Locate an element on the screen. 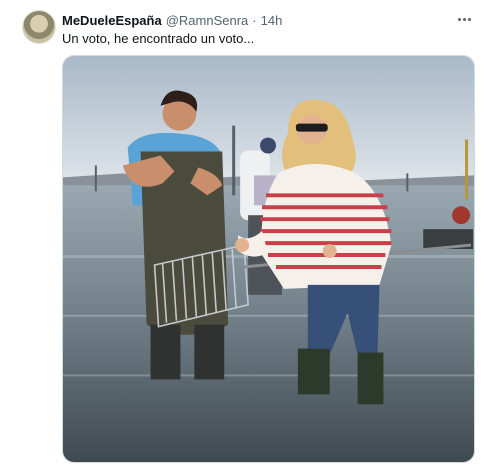 This screenshot has width=498, height=466. avatar is located at coordinates (39, 27).